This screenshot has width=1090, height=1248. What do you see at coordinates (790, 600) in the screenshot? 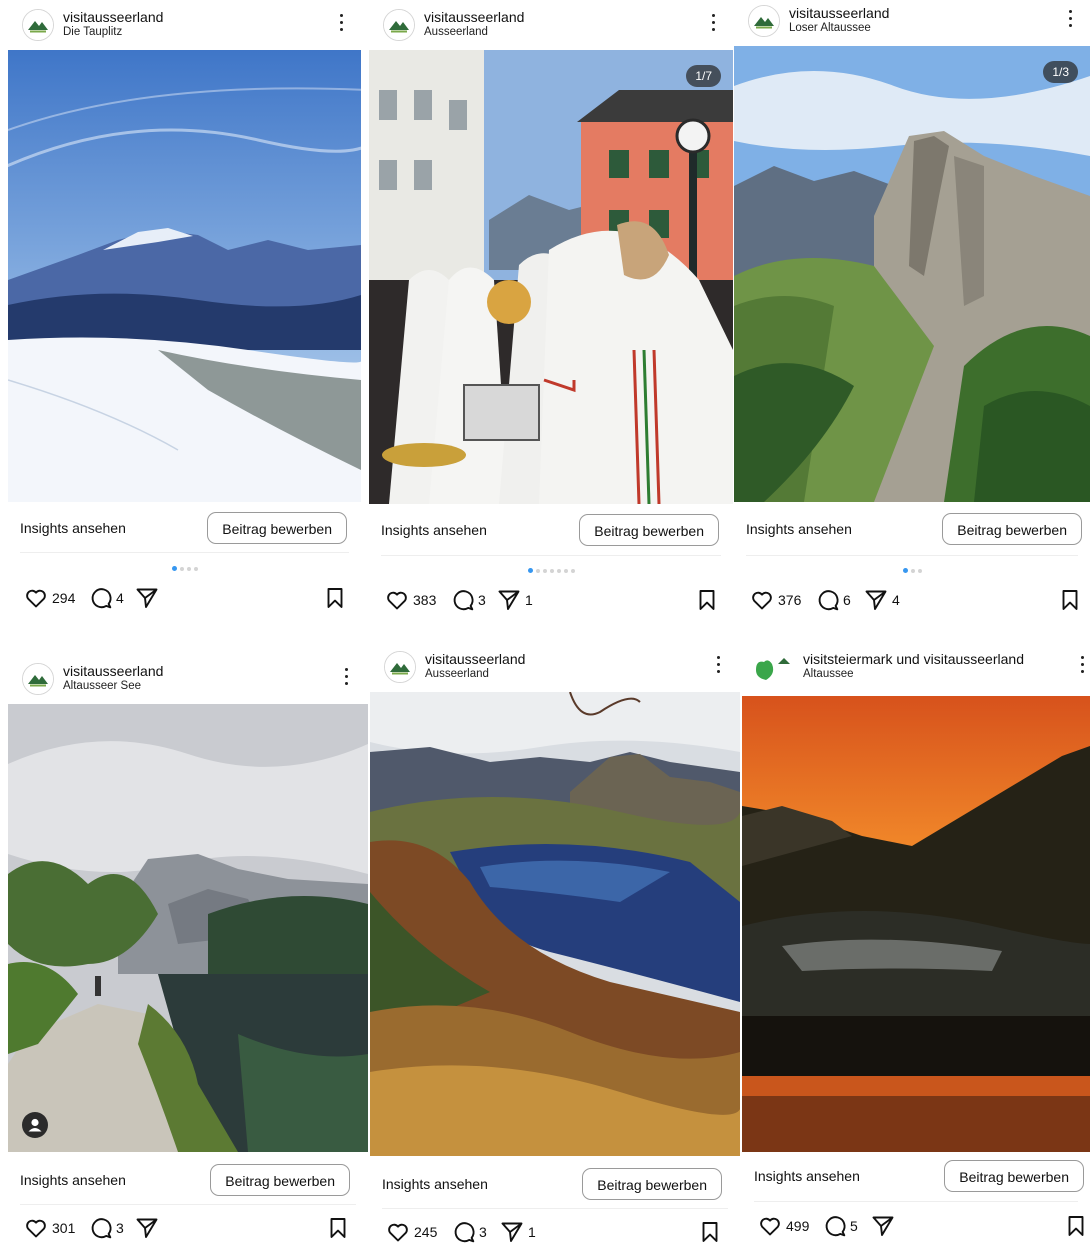
I see `like-count: 376` at bounding box center [790, 600].